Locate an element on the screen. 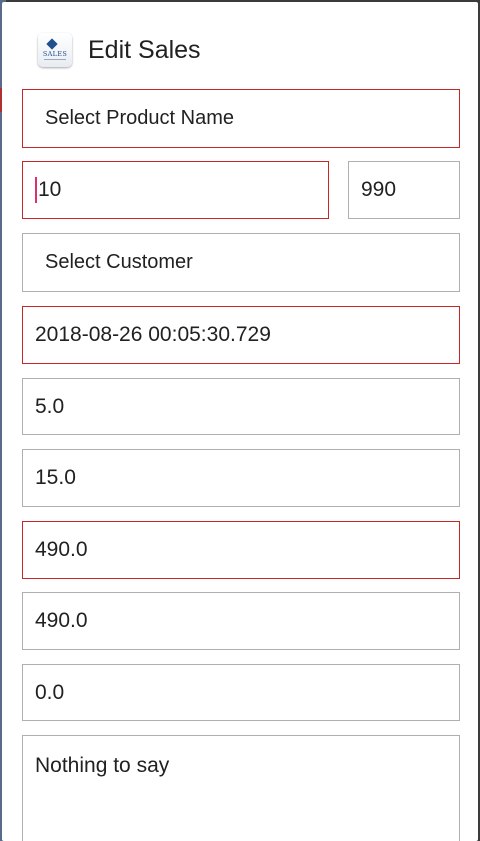 The image size is (480, 841). quantity-value: 10 is located at coordinates (50, 189).